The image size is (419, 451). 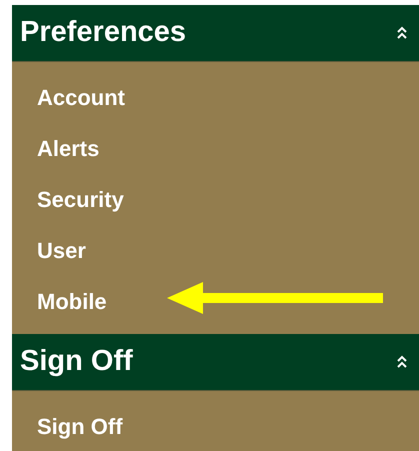 I want to click on menu-link: Mobile, so click(x=72, y=301).